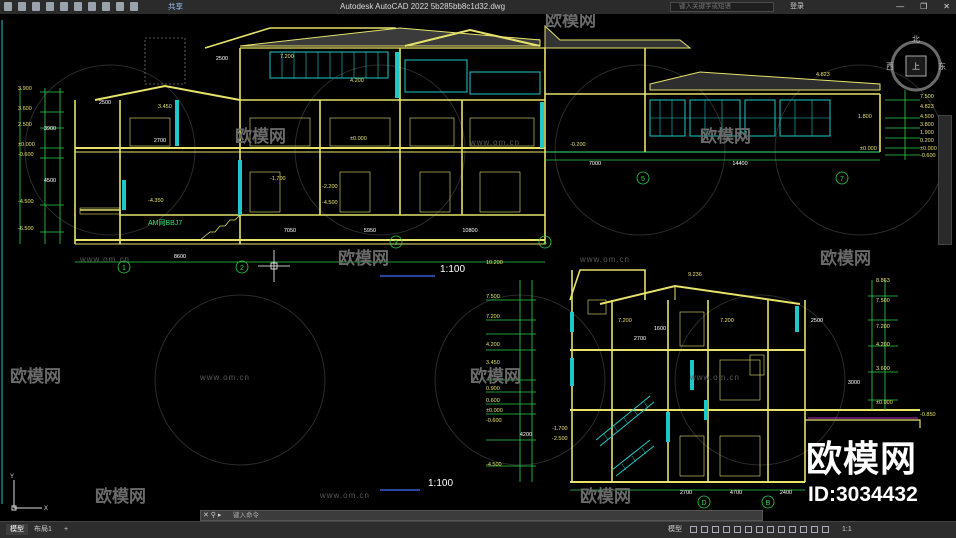  Describe the element at coordinates (8, 6) in the screenshot. I see `app-menu-icon` at that location.